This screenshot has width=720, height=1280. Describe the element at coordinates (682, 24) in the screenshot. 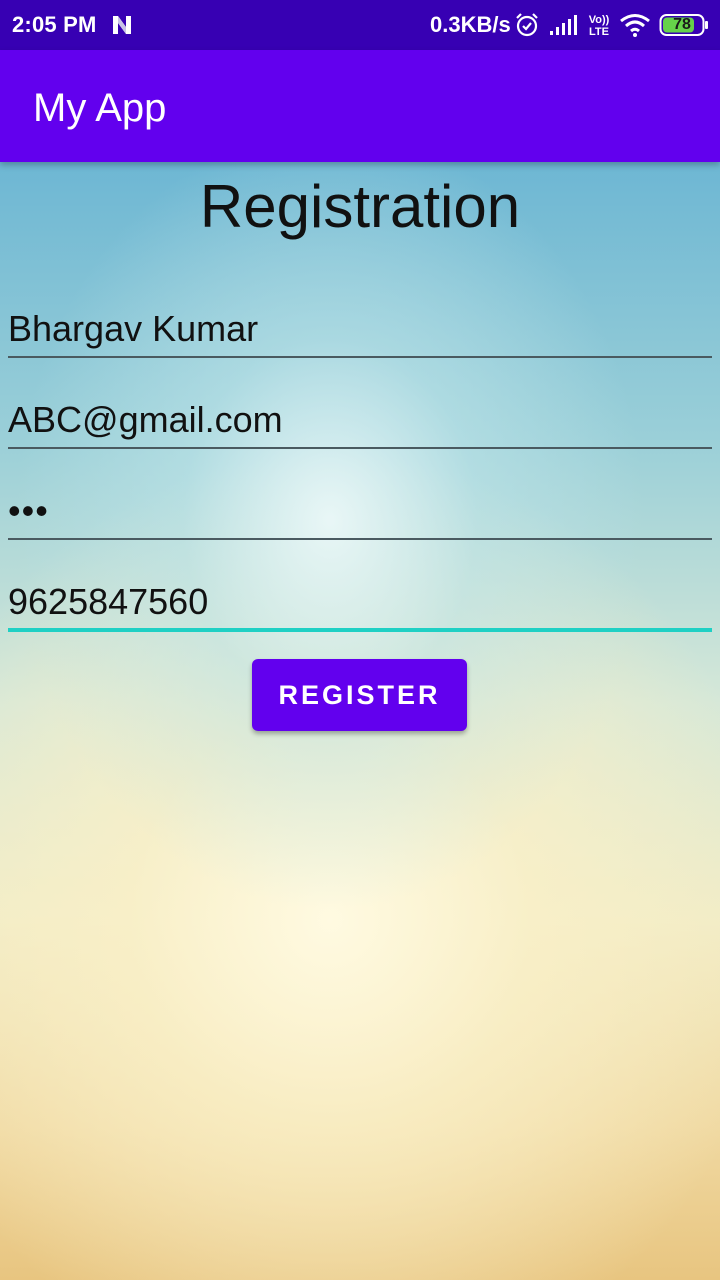

I see `battery-level: 78` at that location.